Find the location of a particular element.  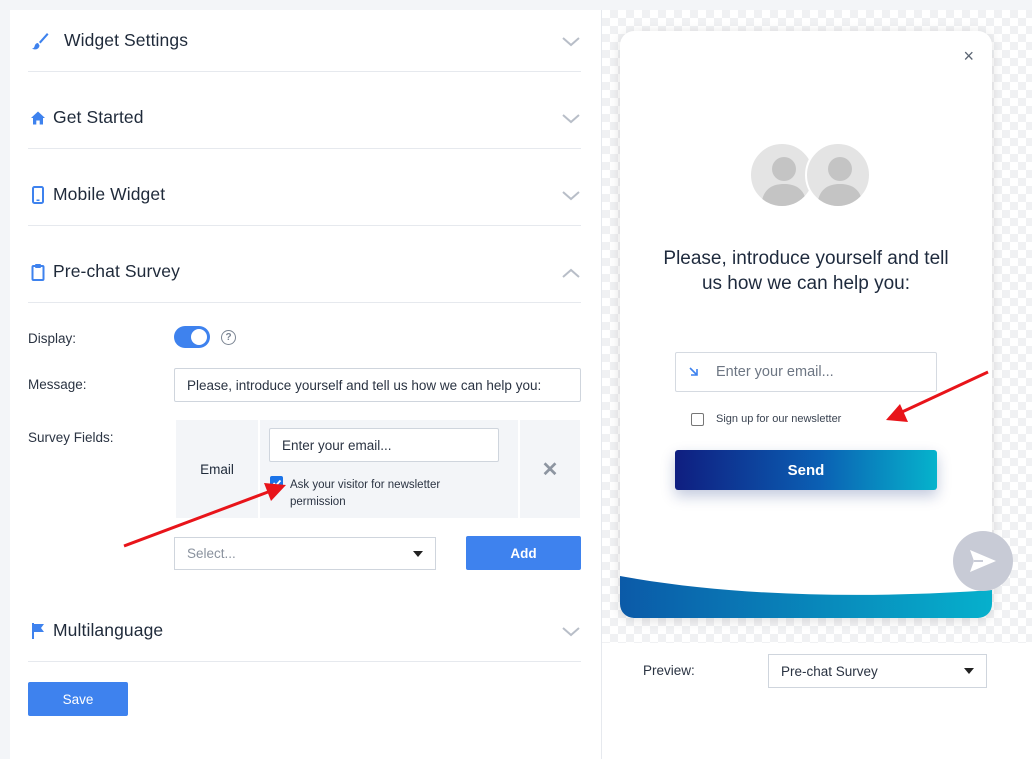

arrow-in-icon is located at coordinates (694, 374).